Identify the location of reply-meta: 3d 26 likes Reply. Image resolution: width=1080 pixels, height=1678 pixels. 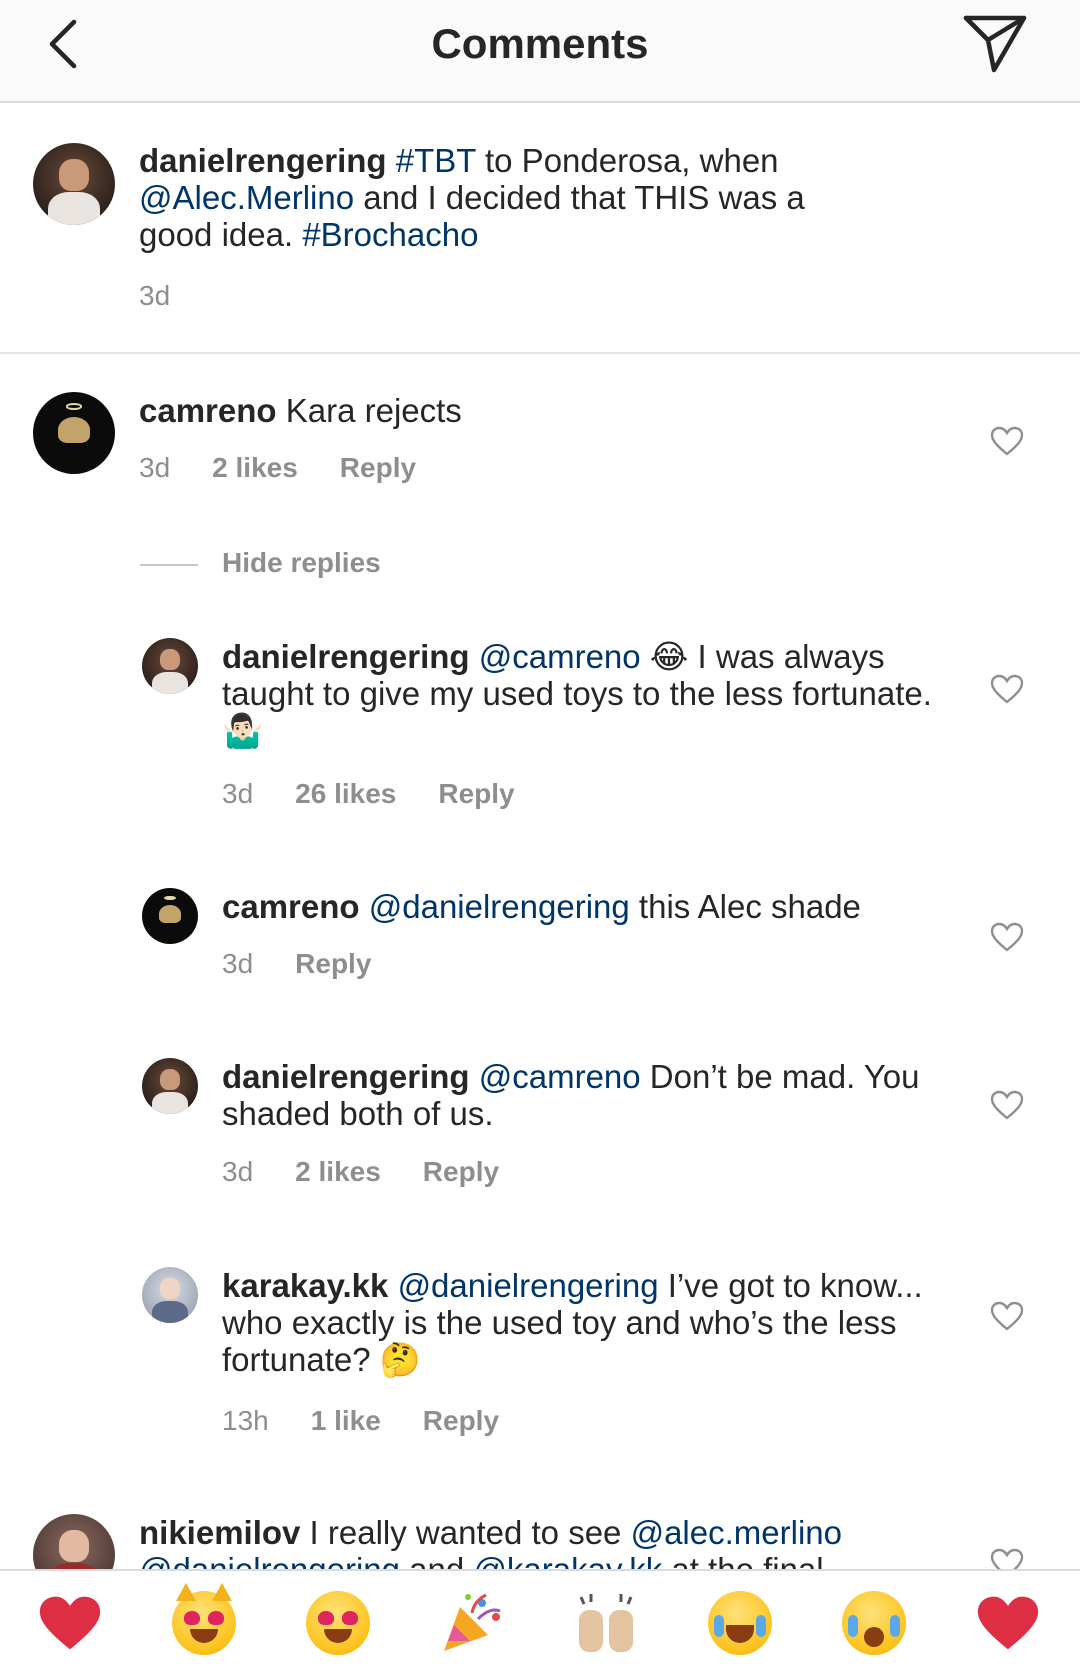
(389, 794).